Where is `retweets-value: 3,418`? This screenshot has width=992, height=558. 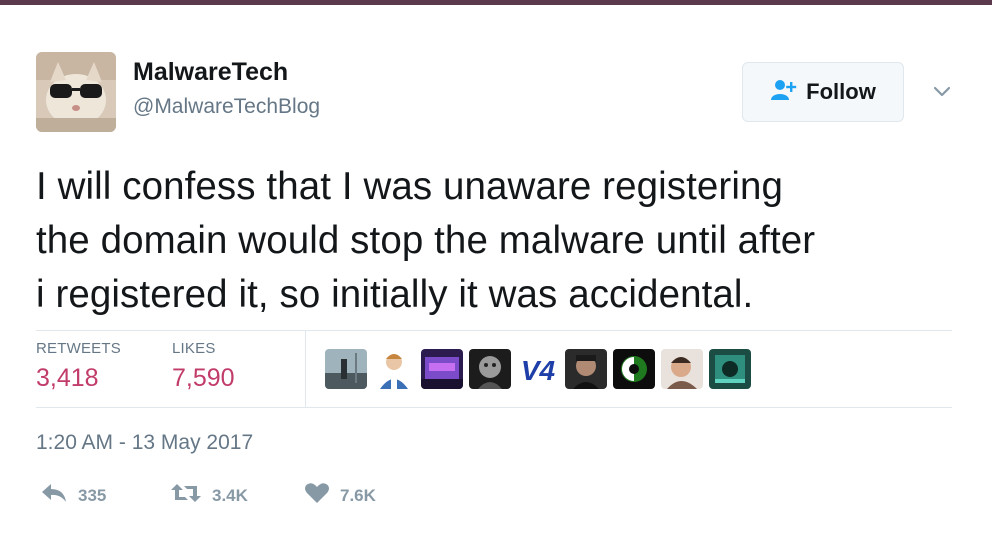 retweets-value: 3,418 is located at coordinates (67, 378).